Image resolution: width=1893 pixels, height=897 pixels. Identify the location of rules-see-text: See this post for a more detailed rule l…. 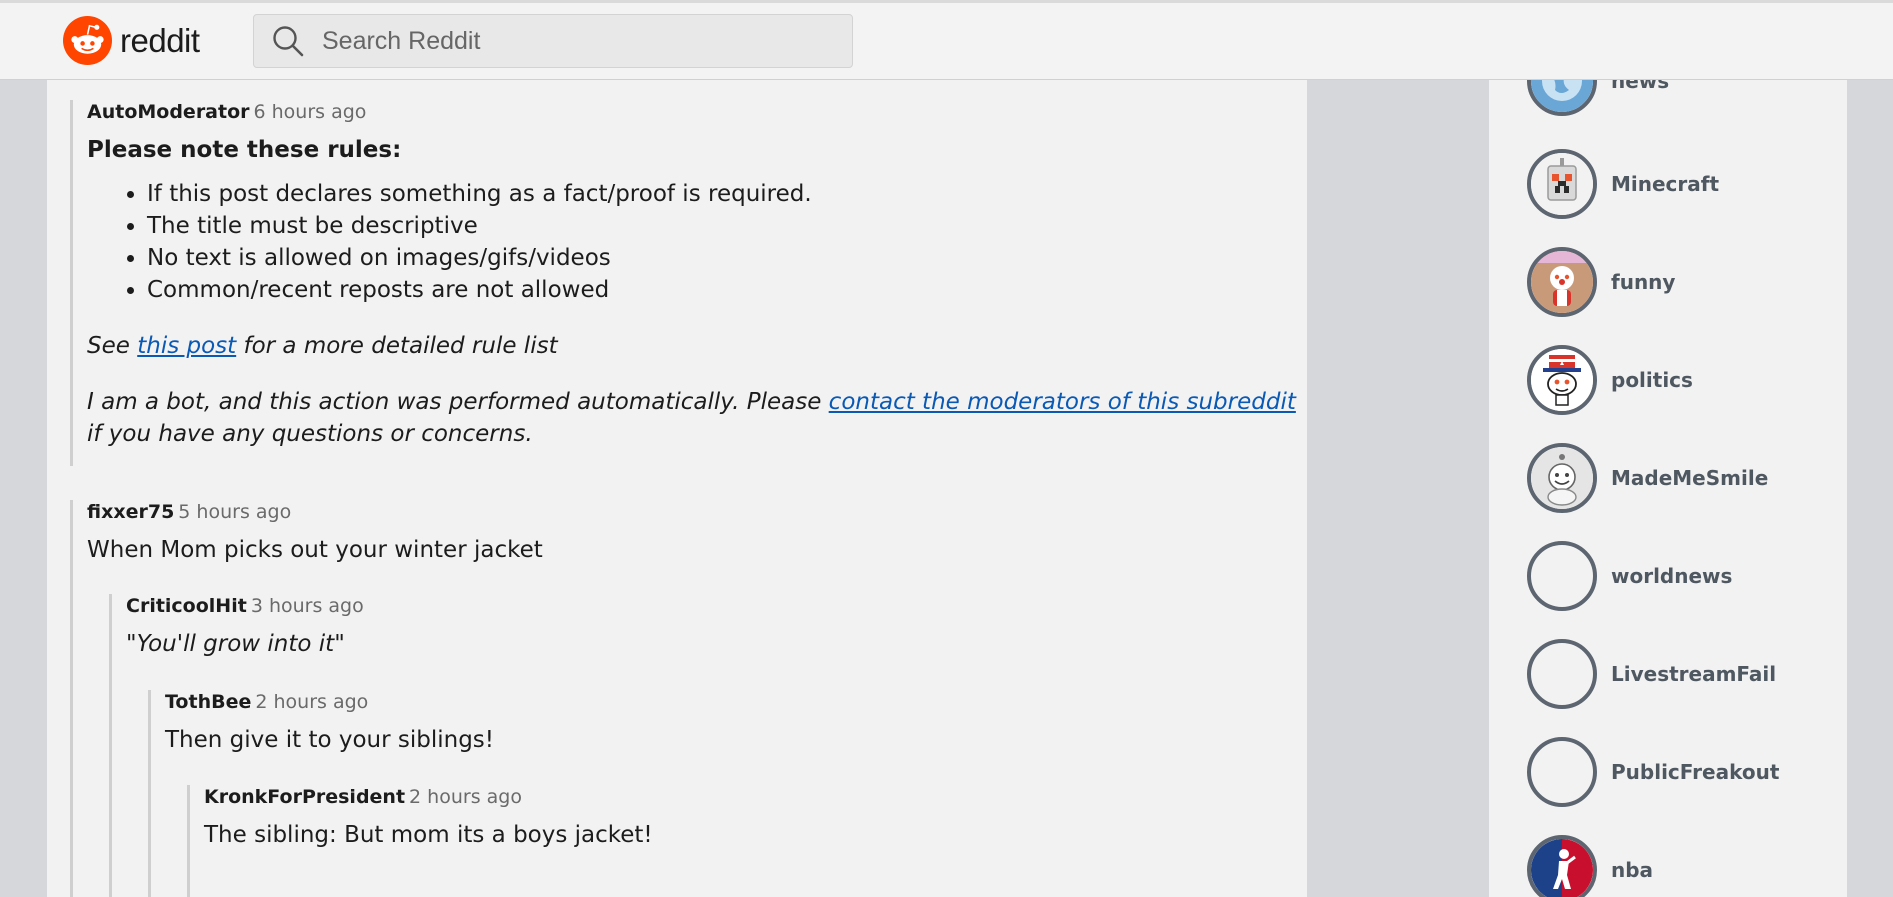
(322, 346).